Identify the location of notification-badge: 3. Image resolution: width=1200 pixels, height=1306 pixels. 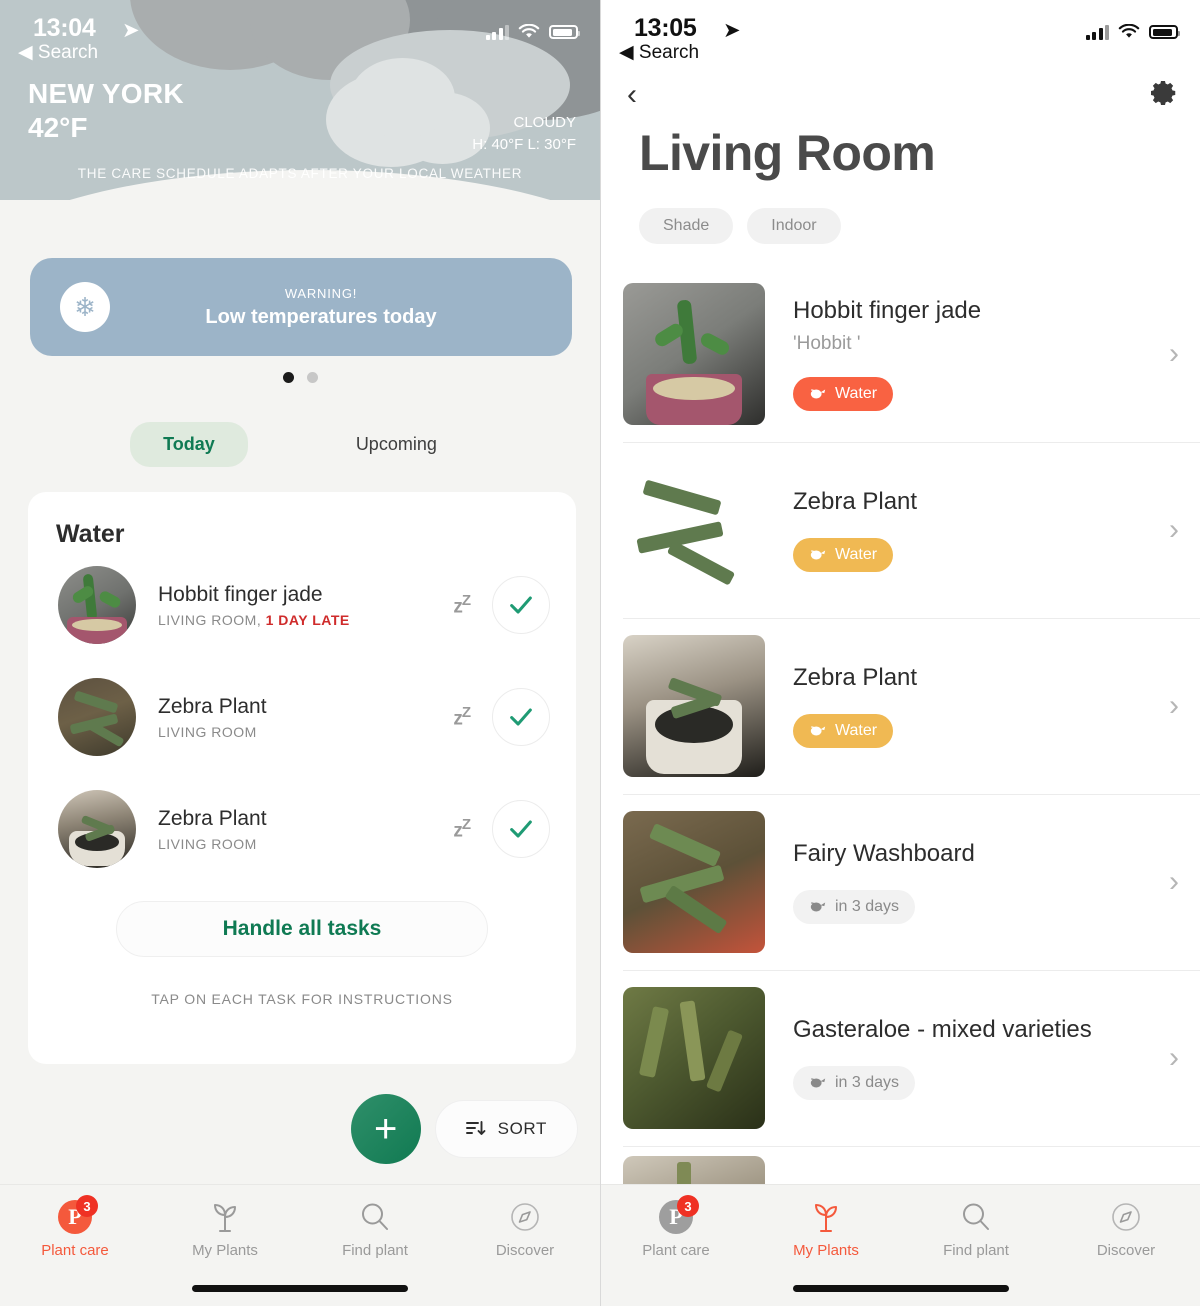
(688, 1206).